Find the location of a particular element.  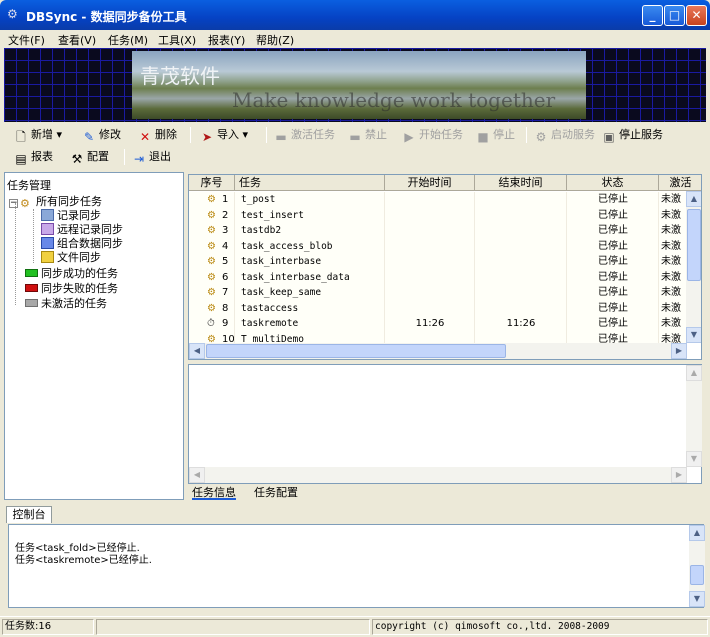

cell-start: 11:26 is located at coordinates (430, 323).